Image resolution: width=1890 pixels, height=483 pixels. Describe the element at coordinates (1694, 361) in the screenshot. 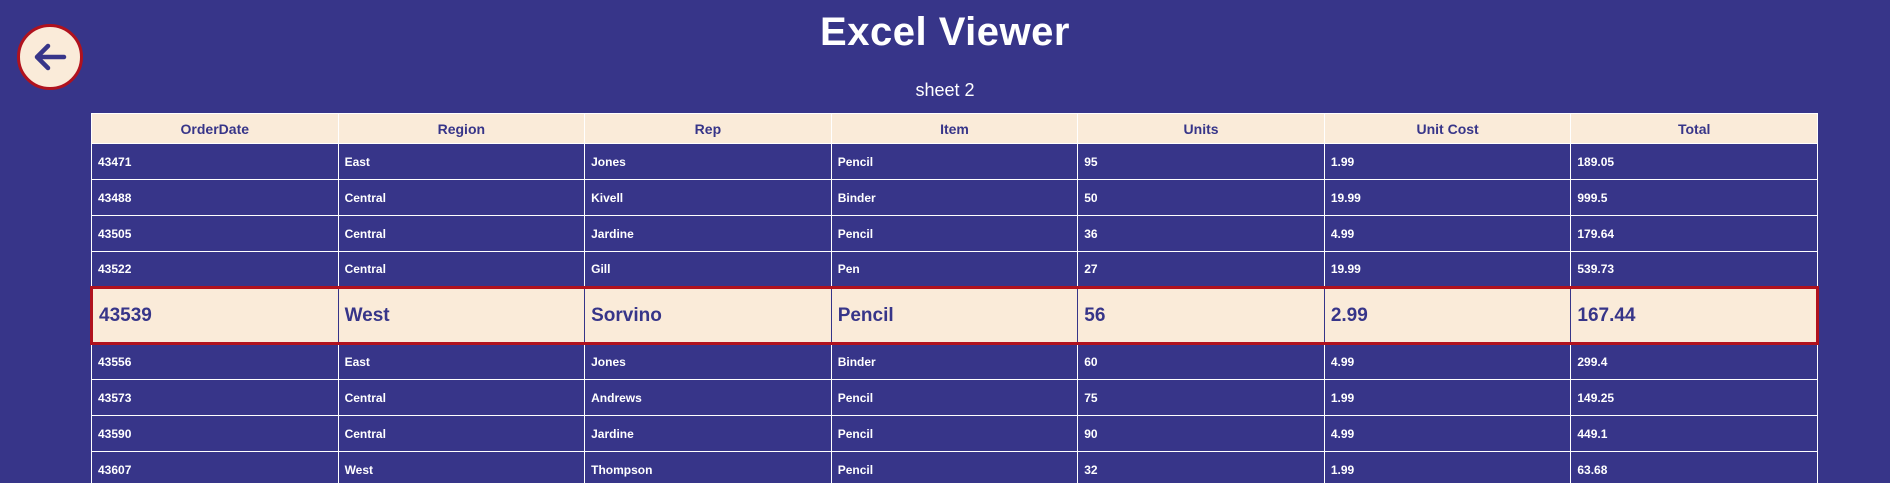

I see `table-cell: 299.4` at that location.